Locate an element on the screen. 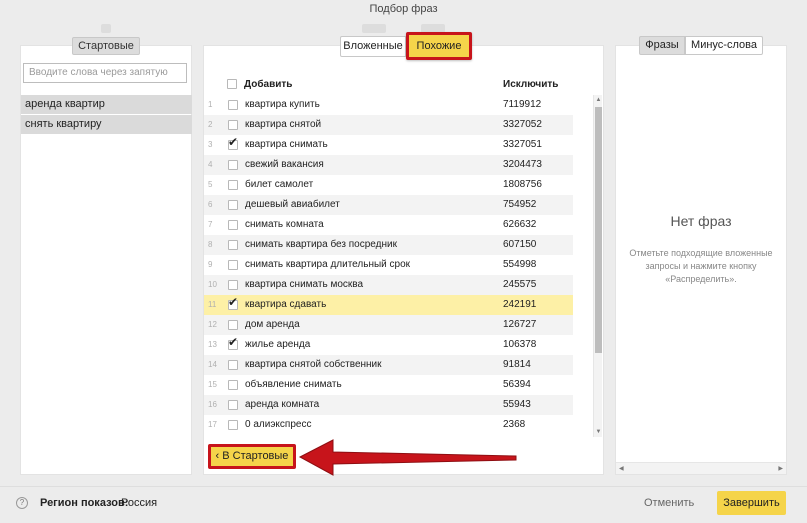 The image size is (807, 523). phrase-text: дешевый авиабилет is located at coordinates (292, 204).